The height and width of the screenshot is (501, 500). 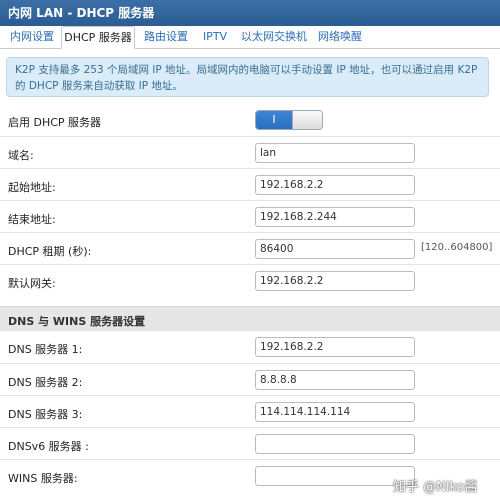 What do you see at coordinates (335, 412) in the screenshot?
I see `dns3-input` at bounding box center [335, 412].